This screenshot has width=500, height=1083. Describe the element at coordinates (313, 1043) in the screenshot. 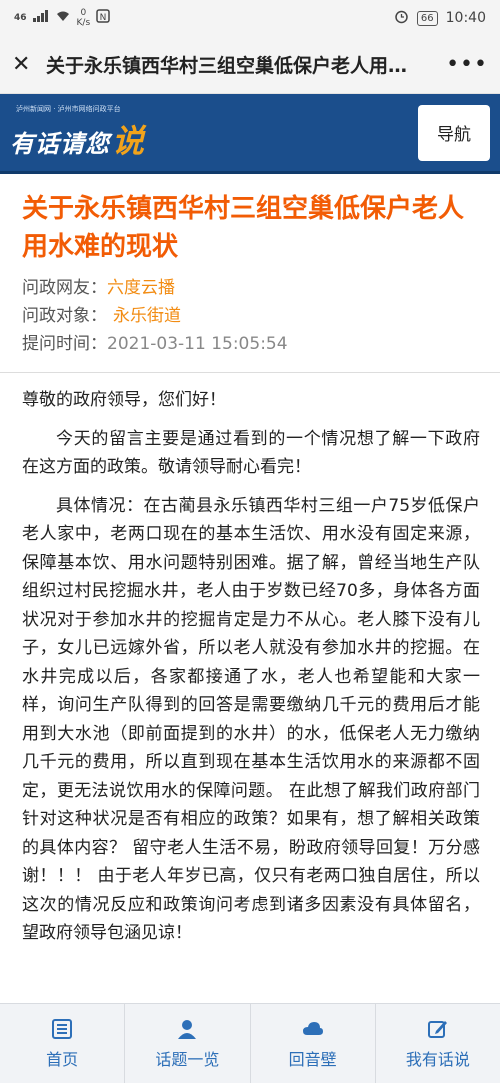

I see `nav-echo-wall: 回音壁` at that location.